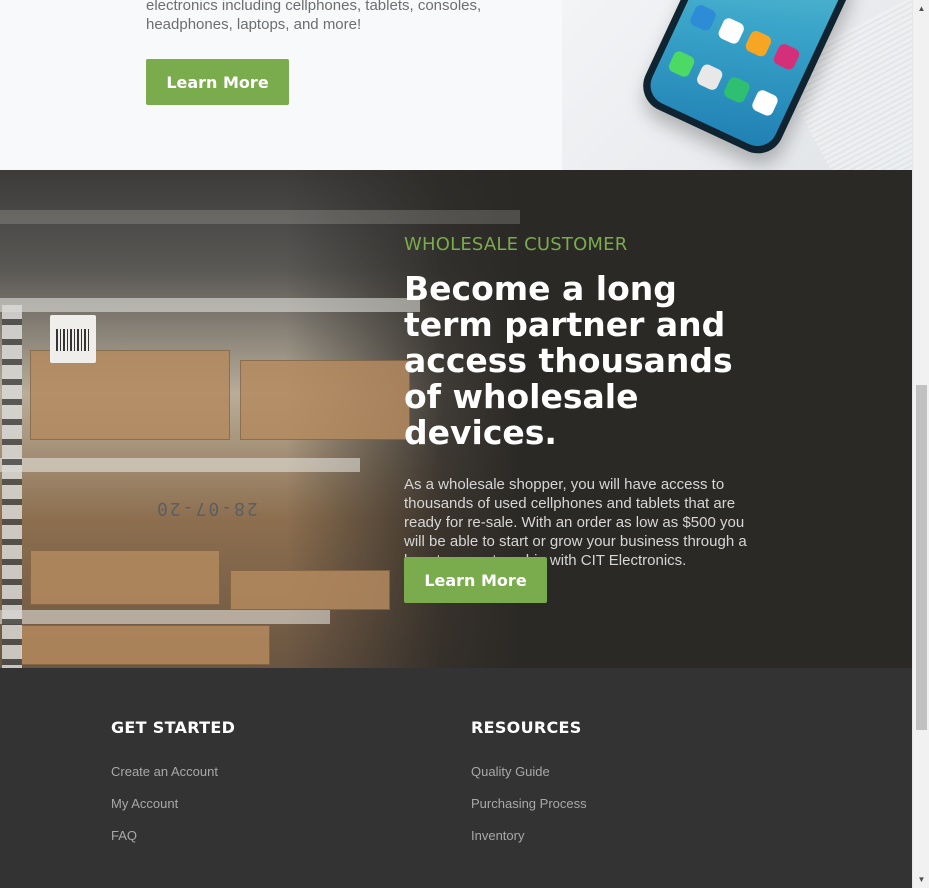  What do you see at coordinates (173, 836) in the screenshot?
I see `footer-link-faq: FAQ` at bounding box center [173, 836].